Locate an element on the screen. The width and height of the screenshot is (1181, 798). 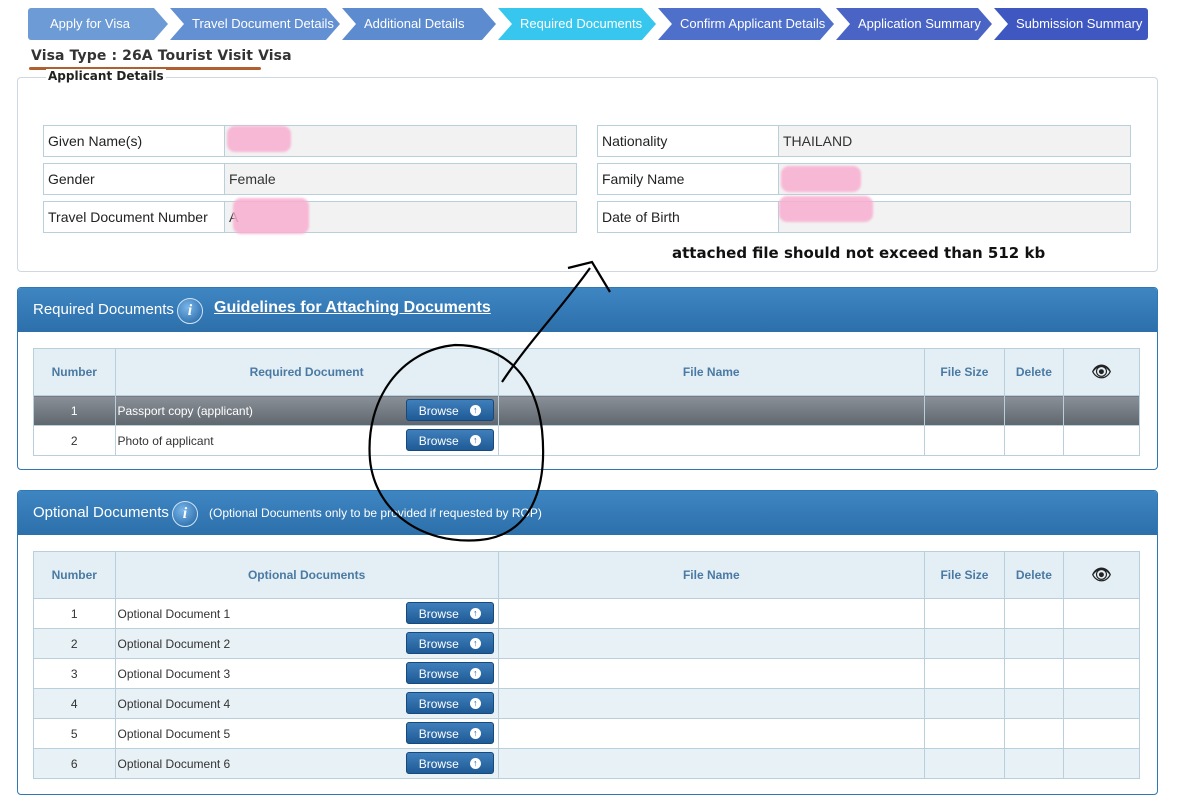
column-file-name: File Name is located at coordinates (711, 372).